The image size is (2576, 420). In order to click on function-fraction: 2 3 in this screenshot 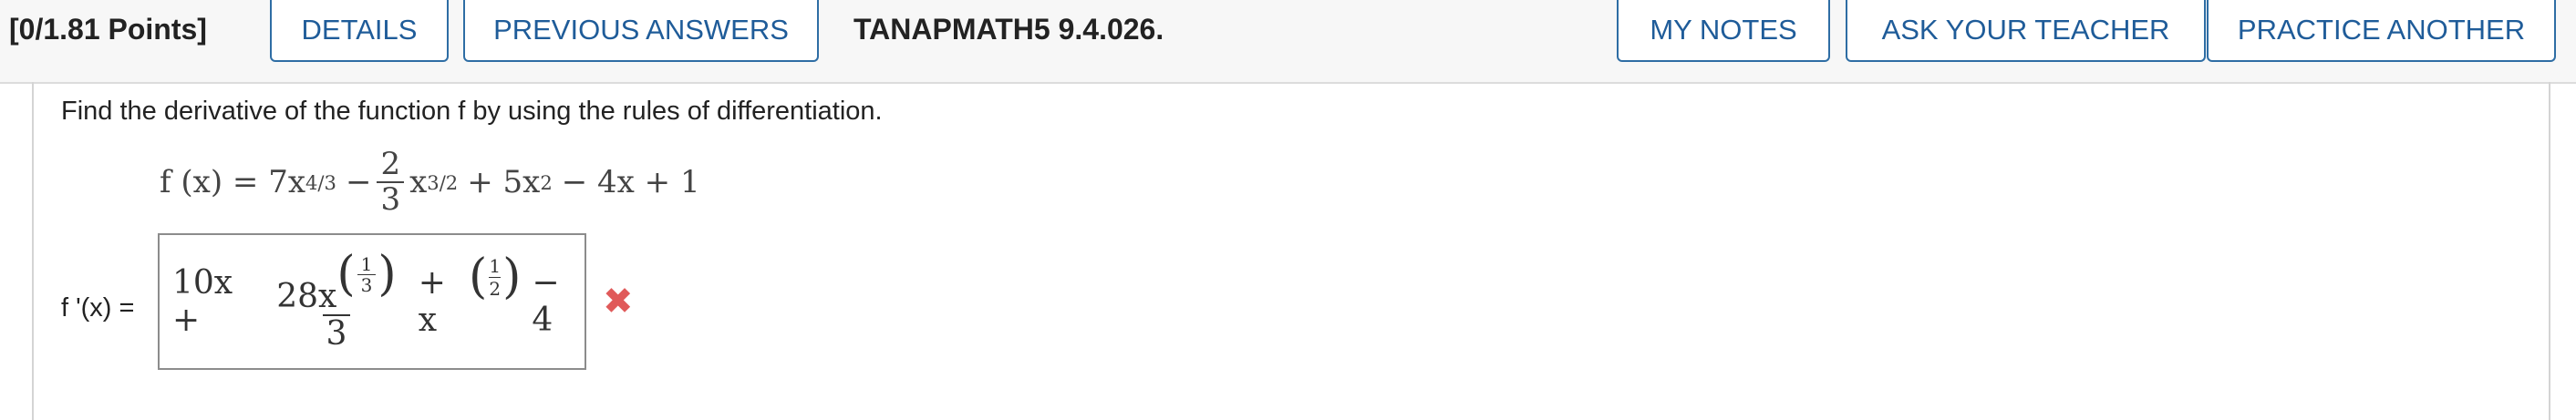, I will do `click(391, 182)`.